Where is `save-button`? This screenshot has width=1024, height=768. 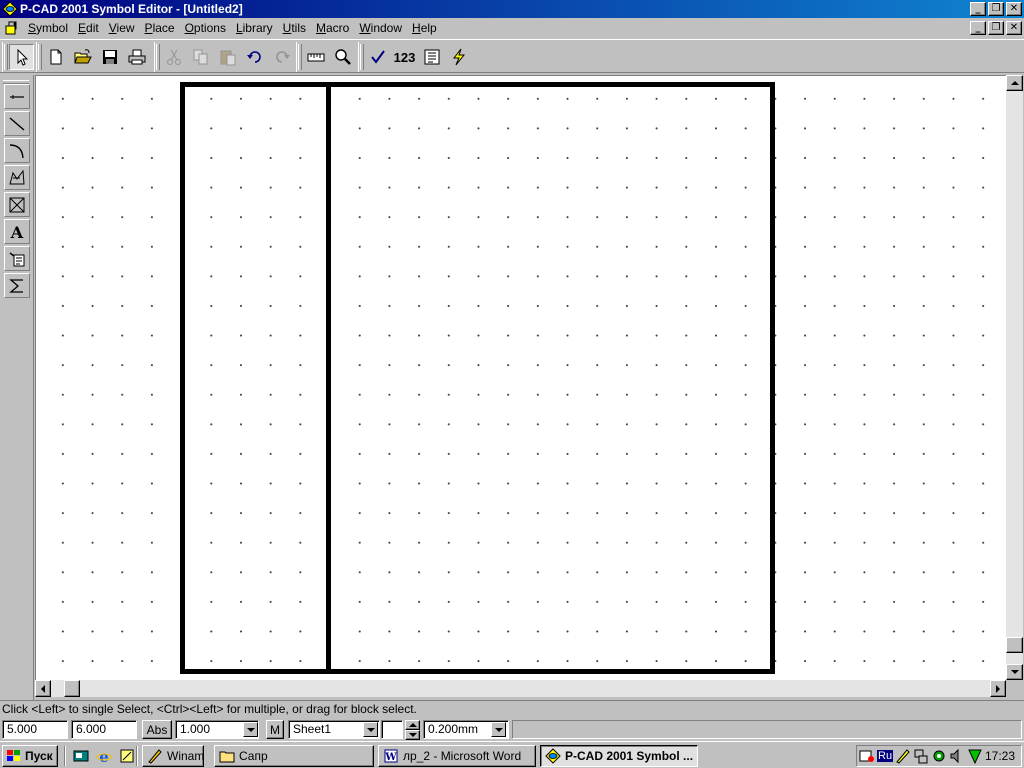
save-button is located at coordinates (109, 57).